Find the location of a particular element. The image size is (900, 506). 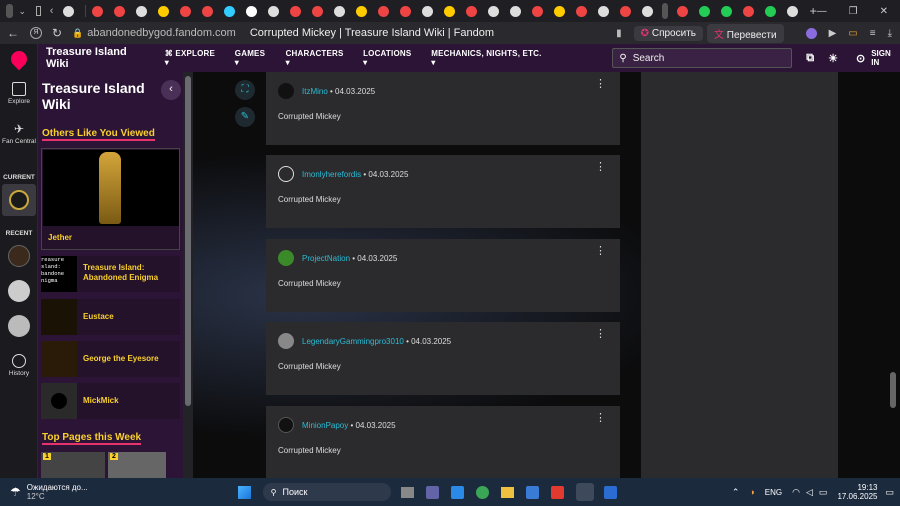

sidebar-item: Eustace is located at coordinates (110, 317).